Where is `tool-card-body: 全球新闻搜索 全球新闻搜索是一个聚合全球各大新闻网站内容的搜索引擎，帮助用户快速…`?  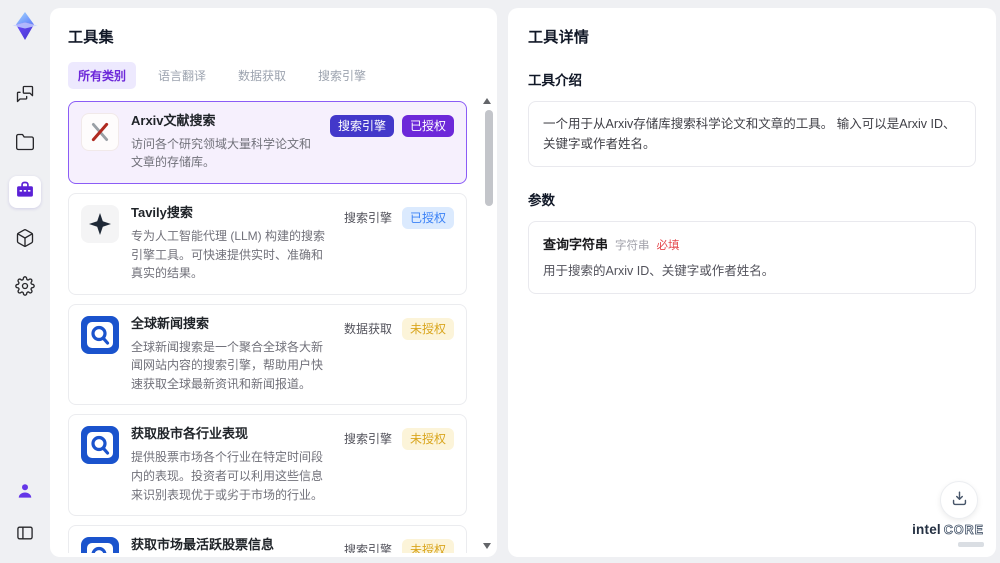 tool-card-body: 全球新闻搜索 全球新闻搜索是一个聚合全球各大新闻网站内容的搜索引擎，帮助用户快速… is located at coordinates (230, 355).